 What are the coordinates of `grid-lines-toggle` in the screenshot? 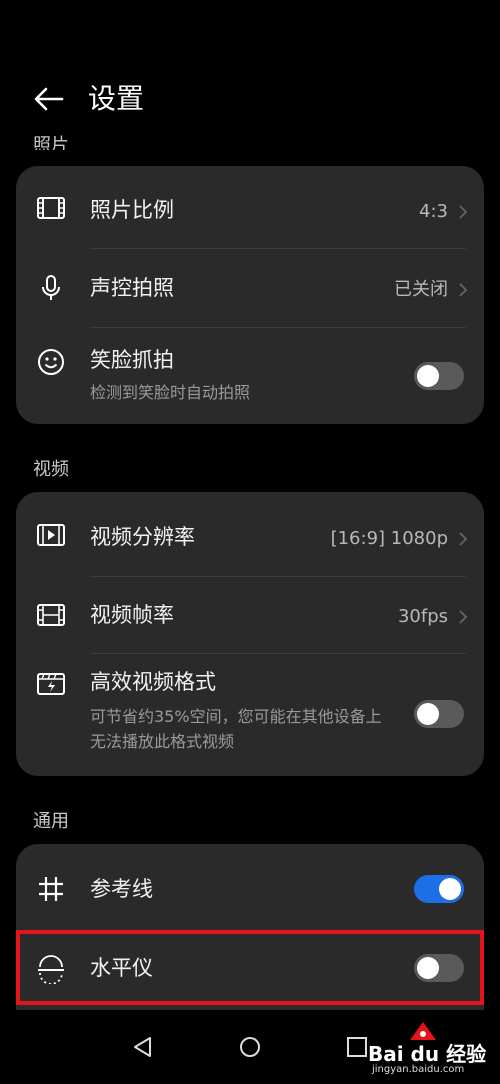 It's located at (439, 889).